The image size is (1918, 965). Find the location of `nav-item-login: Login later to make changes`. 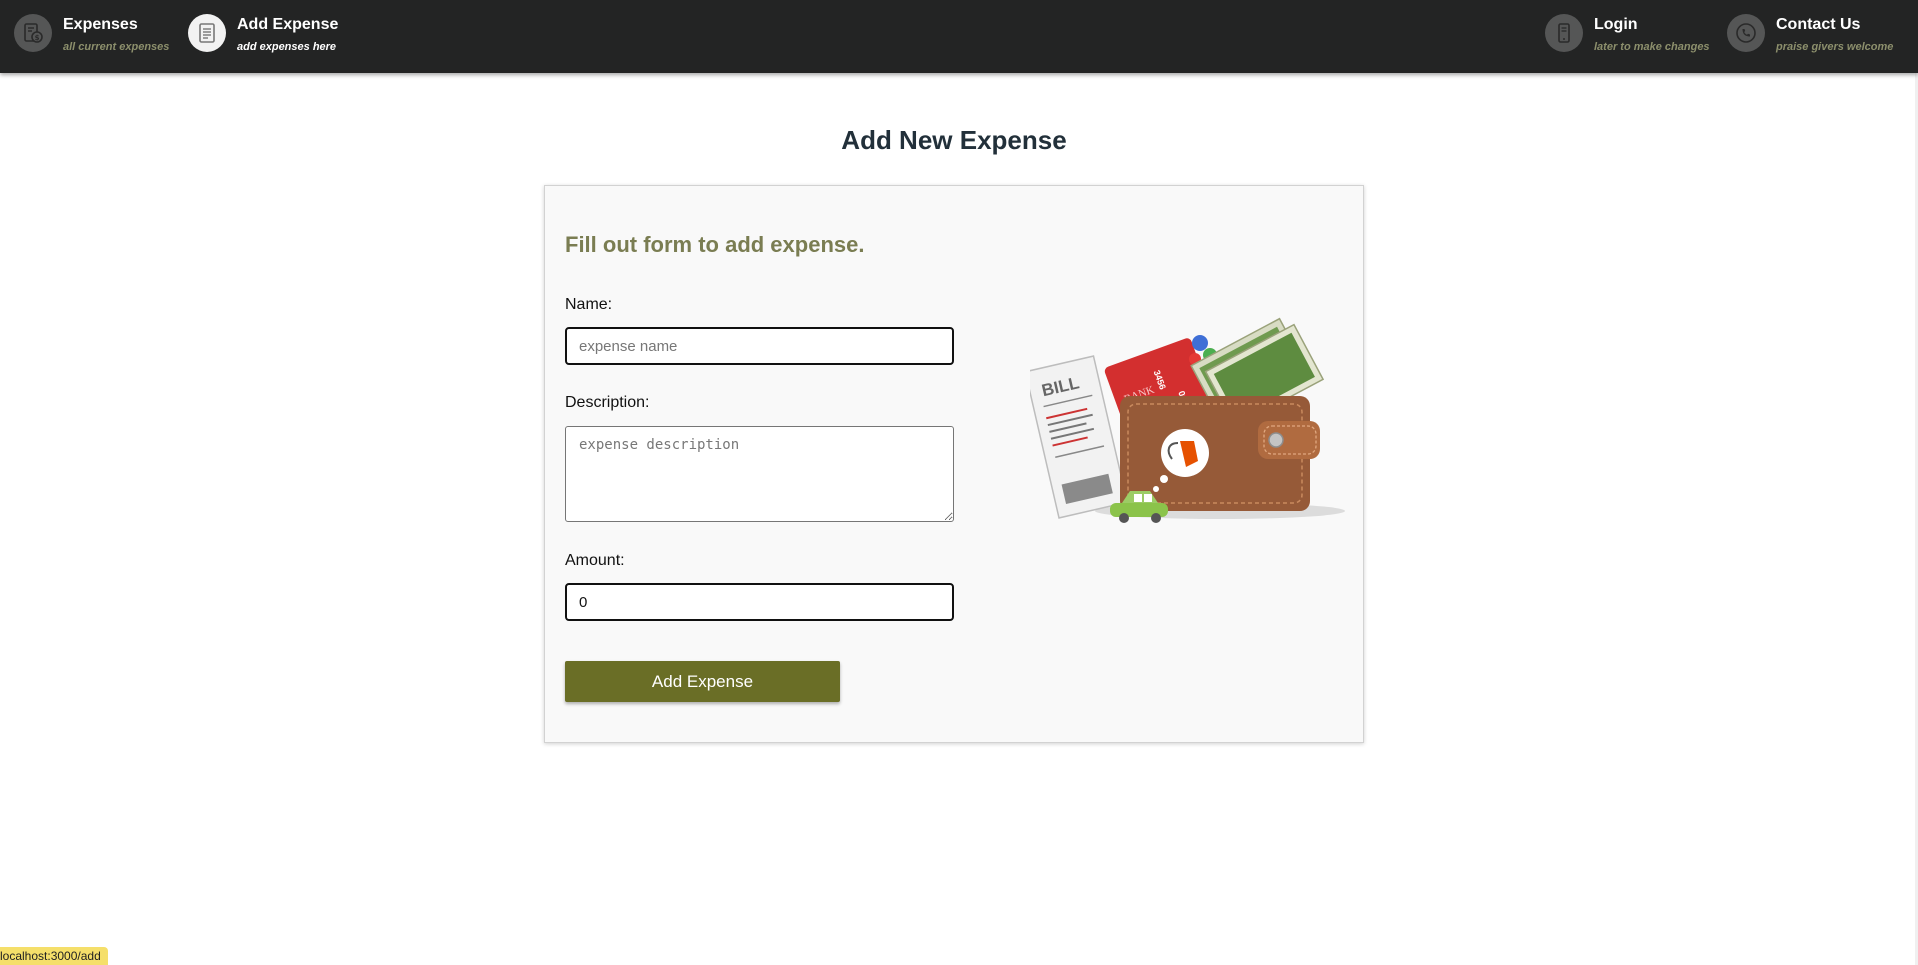

nav-item-login: Login later to make changes is located at coordinates (1627, 36).